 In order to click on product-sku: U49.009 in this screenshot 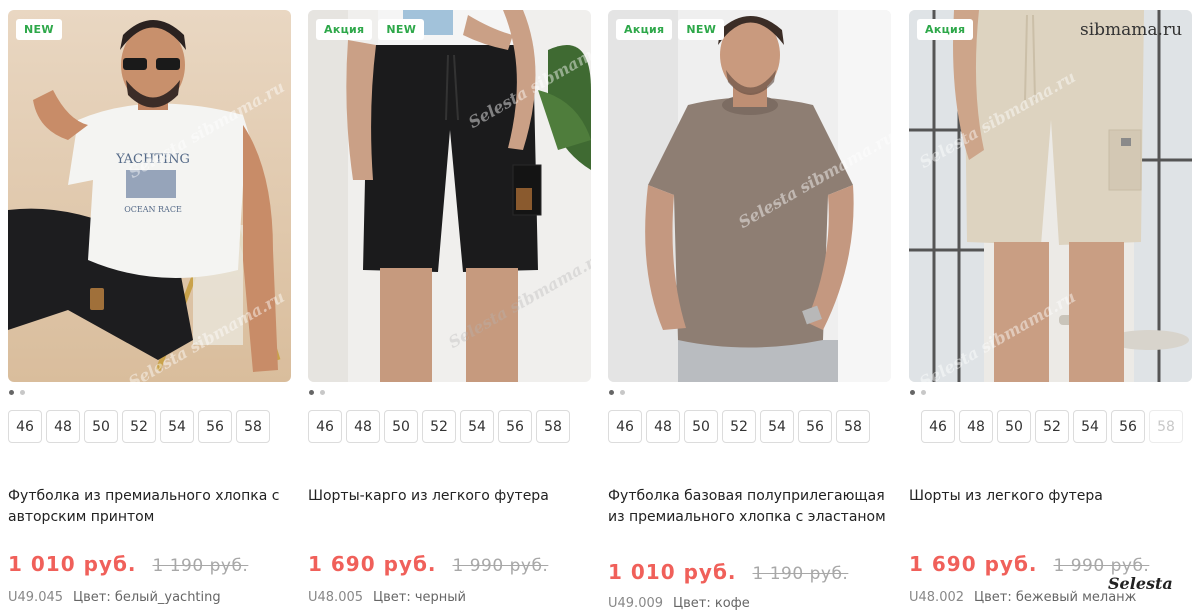, I will do `click(636, 603)`.